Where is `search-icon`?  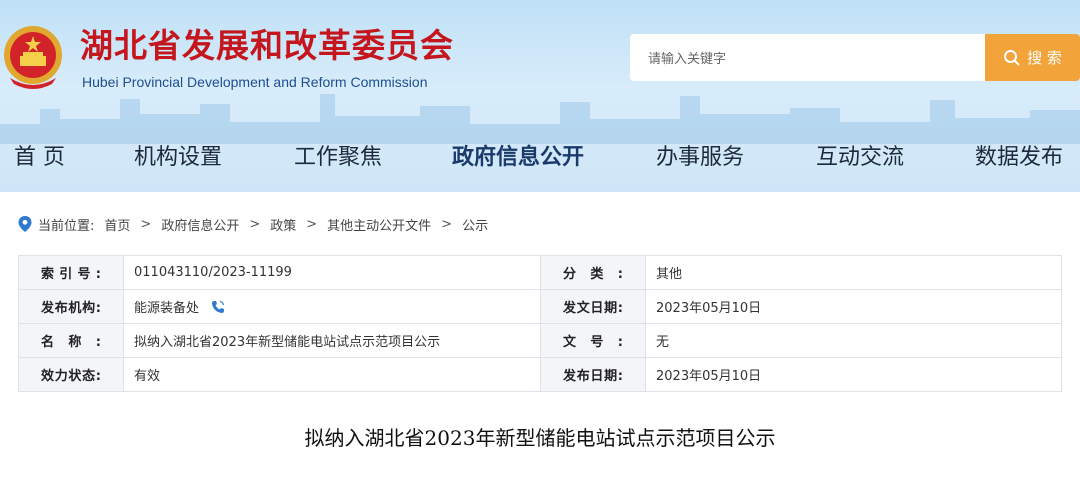 search-icon is located at coordinates (1012, 57).